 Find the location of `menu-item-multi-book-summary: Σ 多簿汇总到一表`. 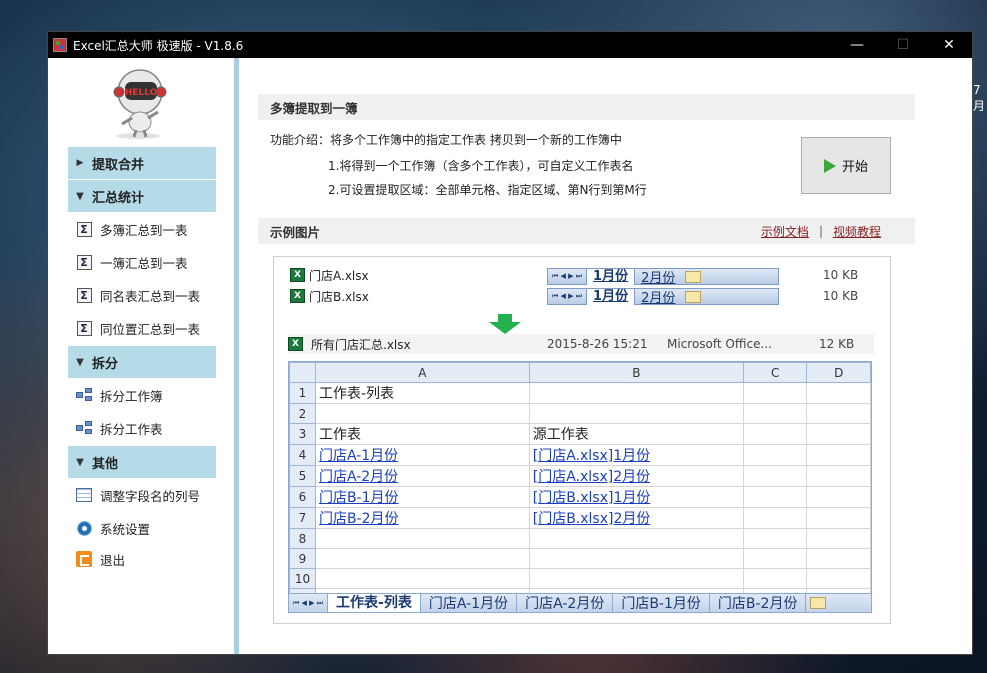

menu-item-multi-book-summary: Σ 多簿汇总到一表 is located at coordinates (132, 229).